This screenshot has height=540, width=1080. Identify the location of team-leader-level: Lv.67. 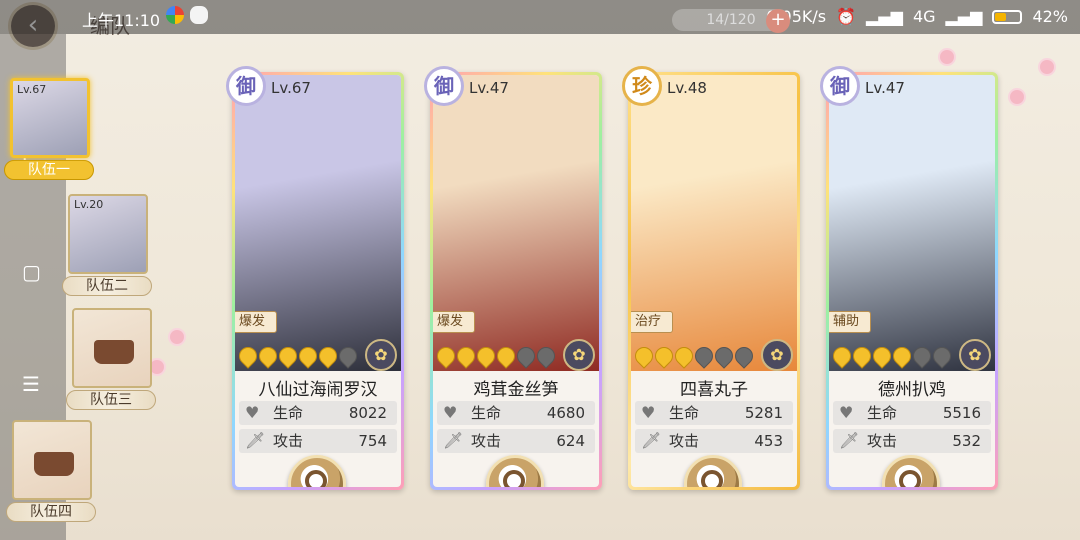
(32, 89).